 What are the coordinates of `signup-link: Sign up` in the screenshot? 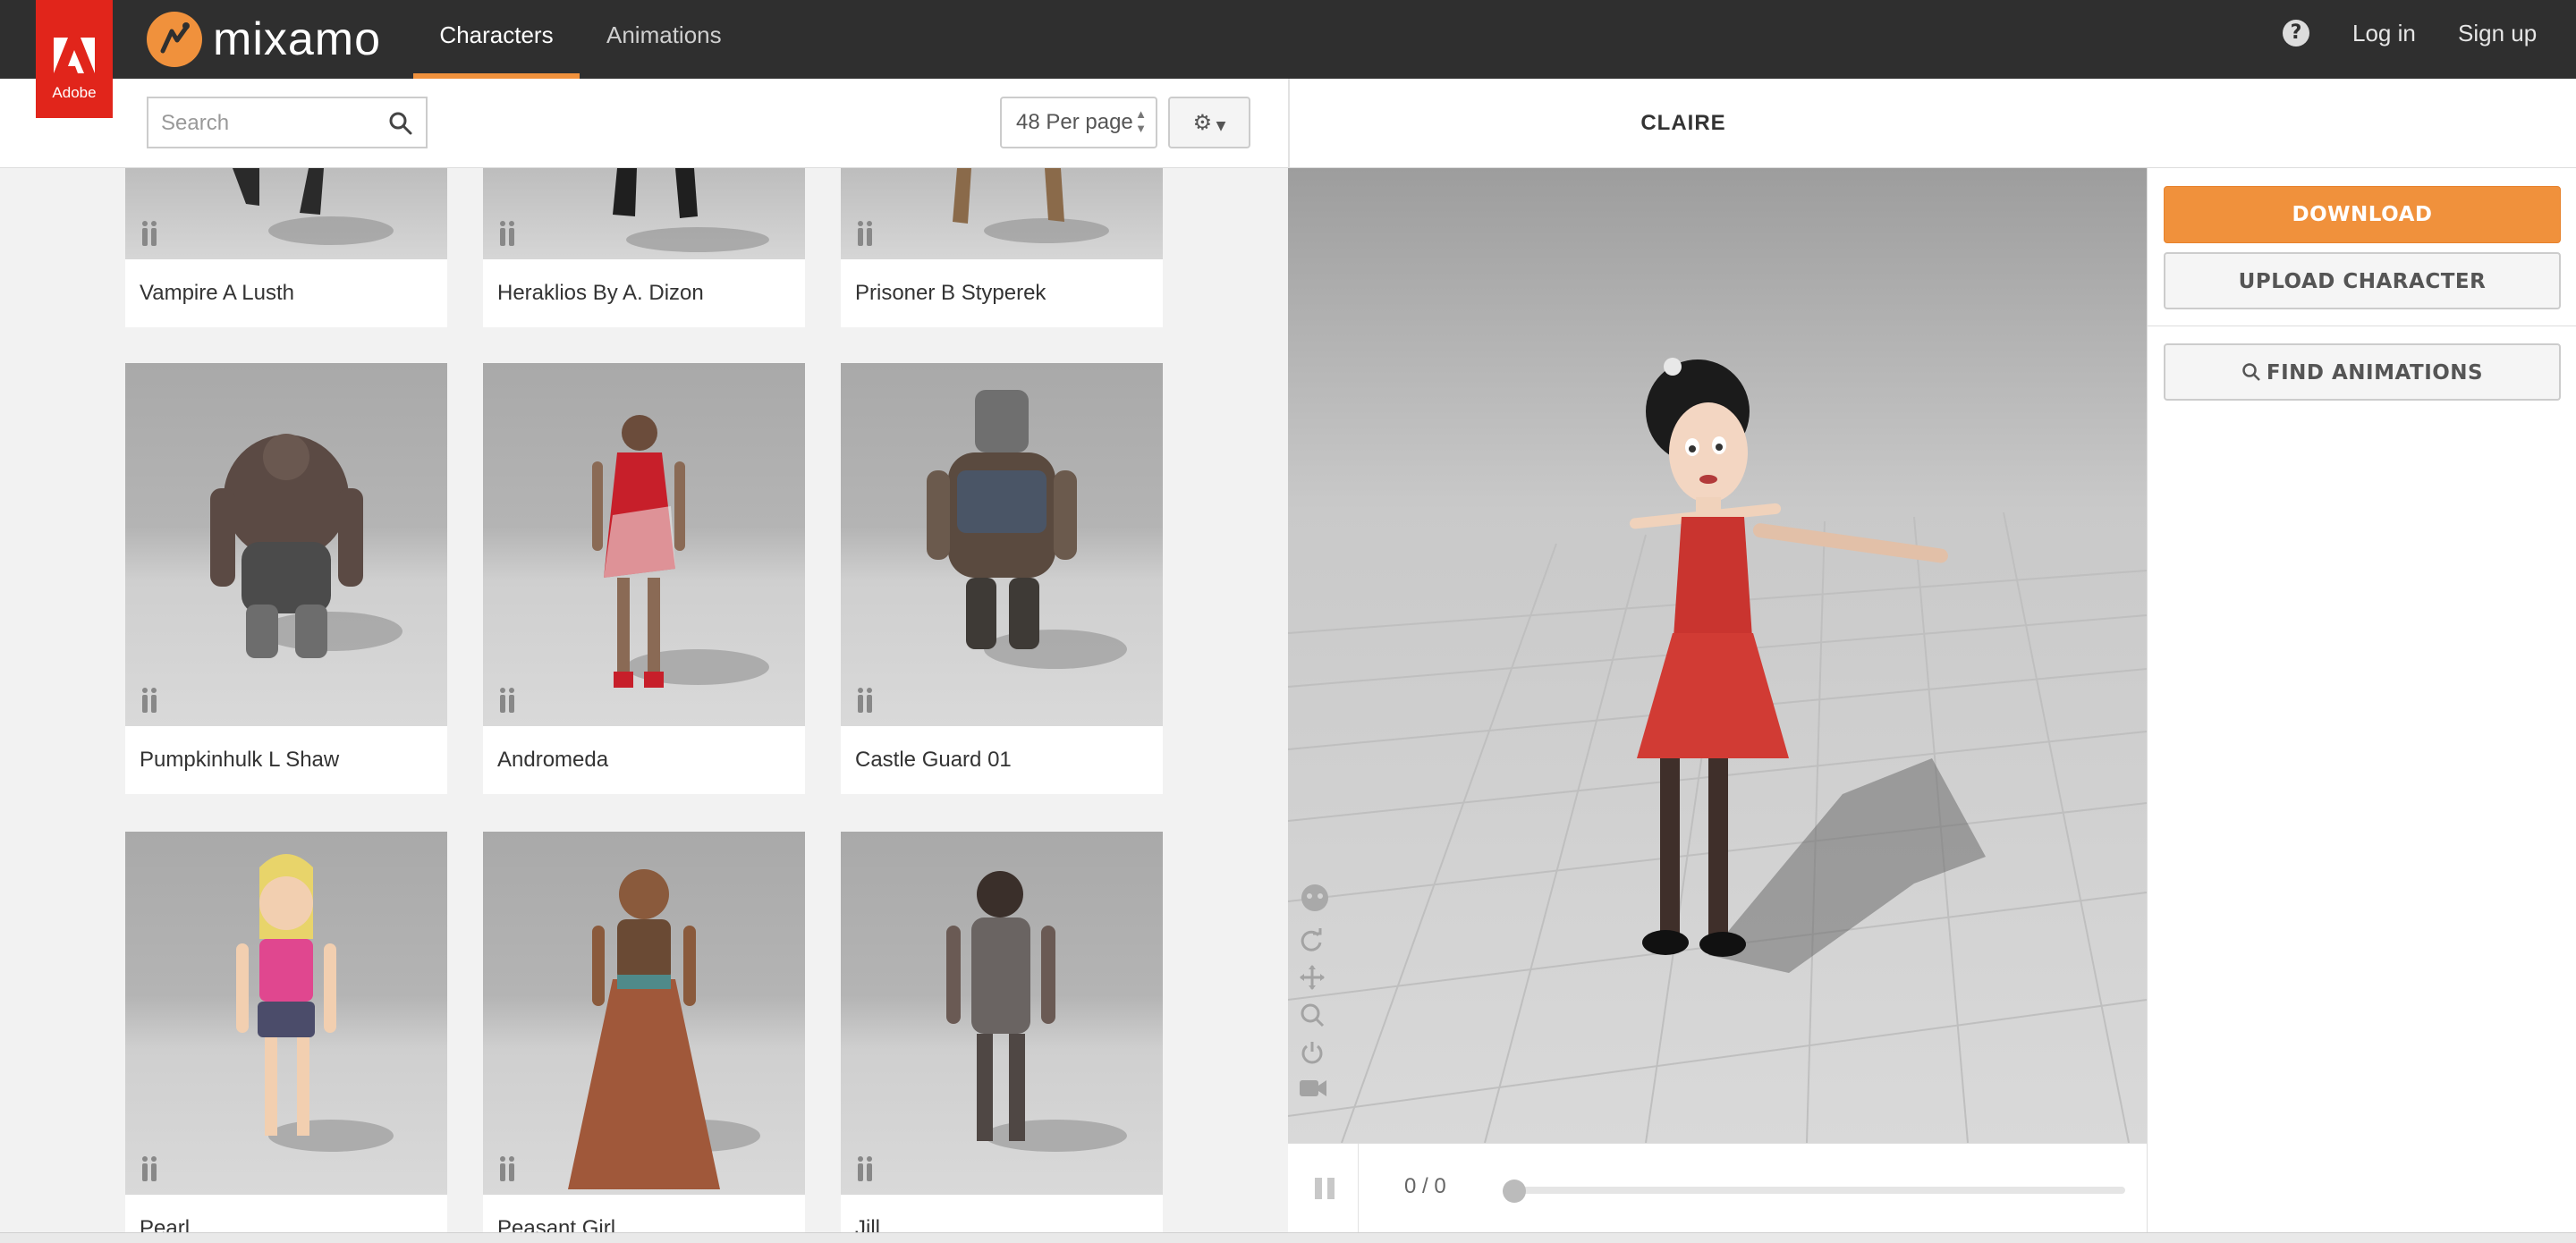 It's located at (2497, 33).